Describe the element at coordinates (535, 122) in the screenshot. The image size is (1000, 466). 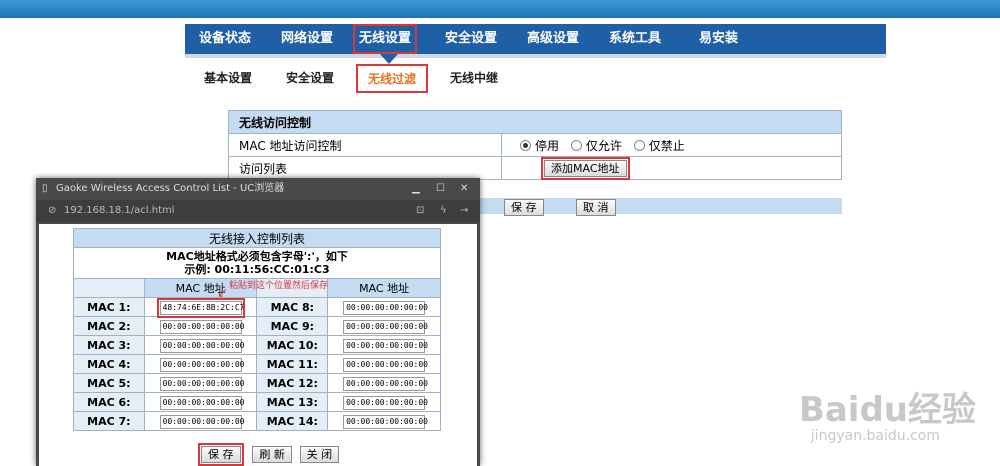
I see `acl-title: 无线访问控制` at that location.